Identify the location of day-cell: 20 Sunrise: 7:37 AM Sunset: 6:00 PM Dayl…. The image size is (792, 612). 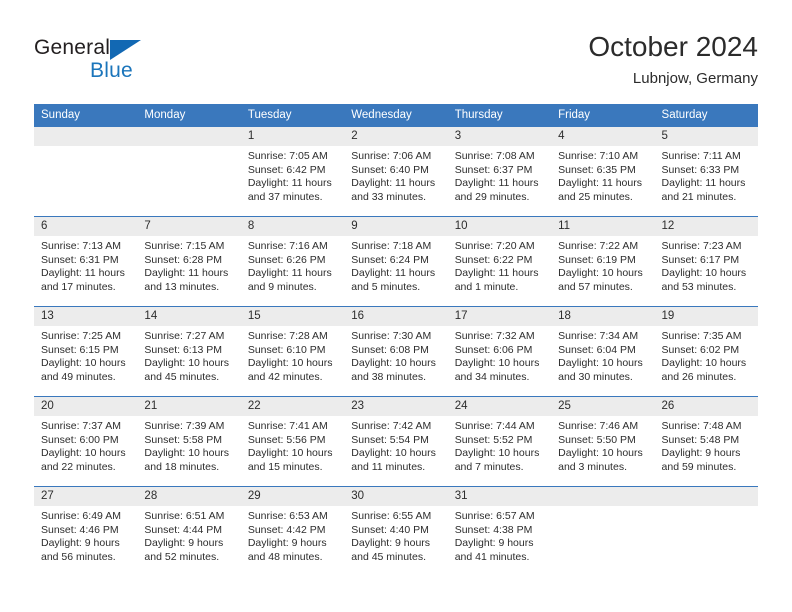
(86, 441).